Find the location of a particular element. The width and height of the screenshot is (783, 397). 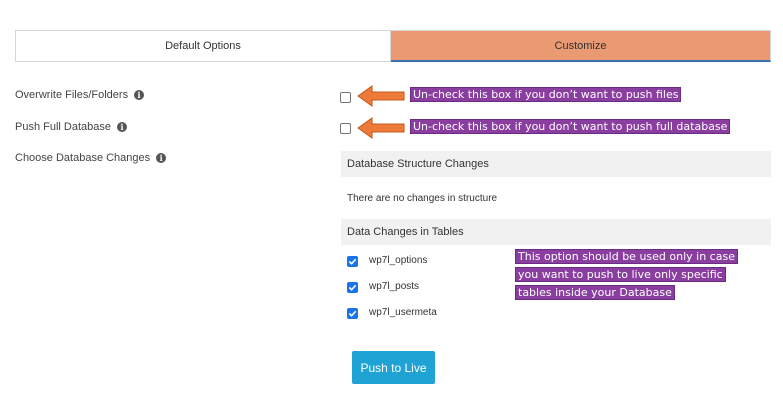

tab-default-options: Default Options is located at coordinates (203, 46).